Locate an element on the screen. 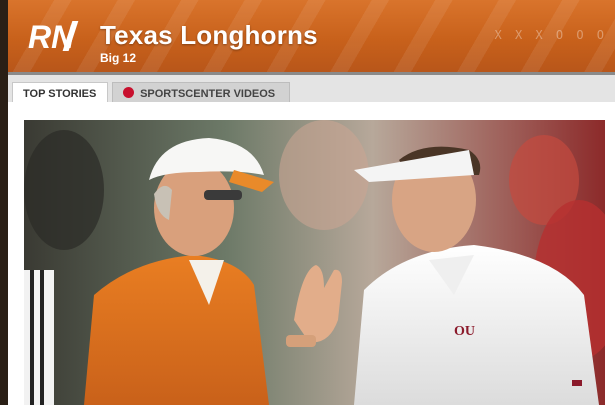 The width and height of the screenshot is (615, 405). rn-logo-icon: RN is located at coordinates (53, 36).